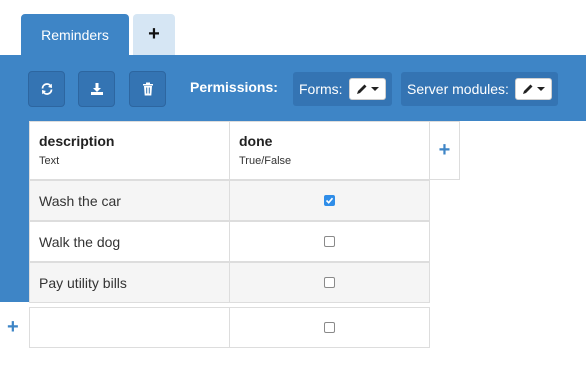 This screenshot has width=586, height=373. What do you see at coordinates (129, 241) in the screenshot?
I see `table-cell-description: Walk the dog` at bounding box center [129, 241].